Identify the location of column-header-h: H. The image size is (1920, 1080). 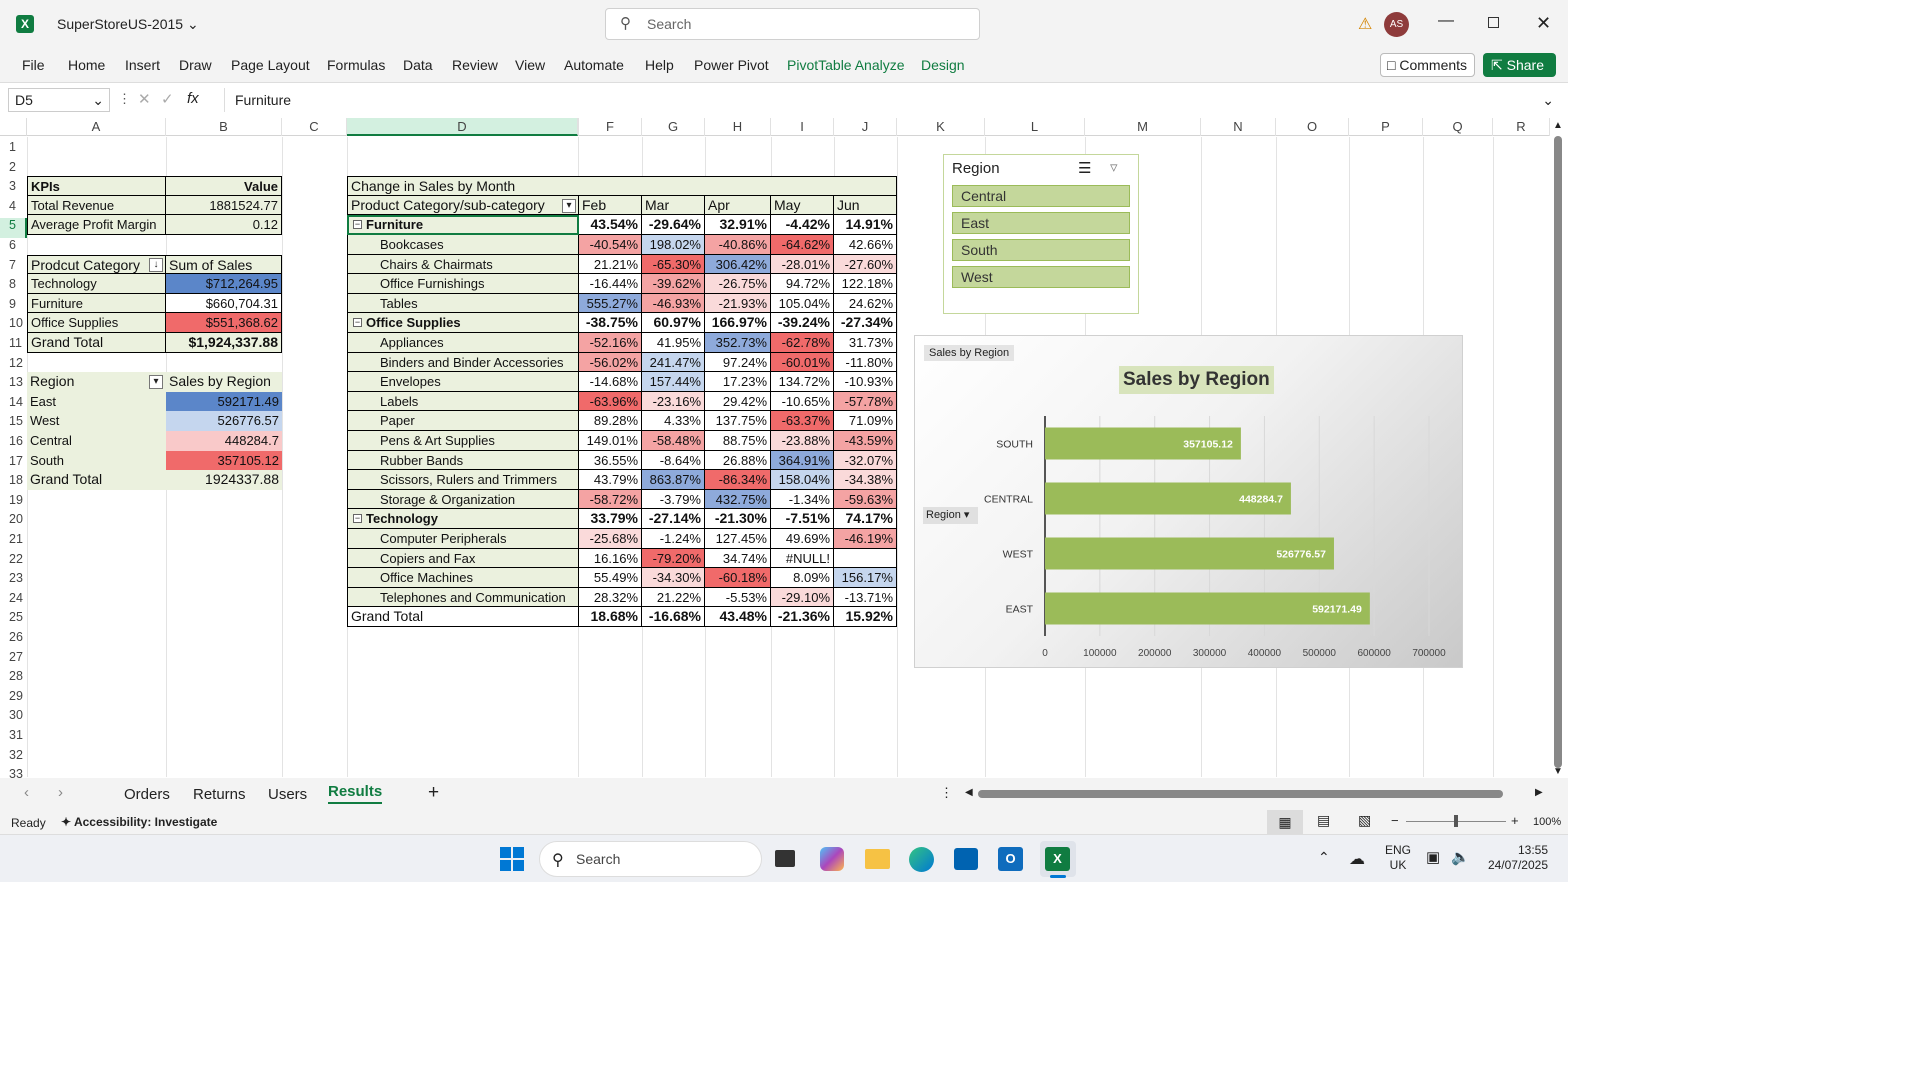
(738, 127).